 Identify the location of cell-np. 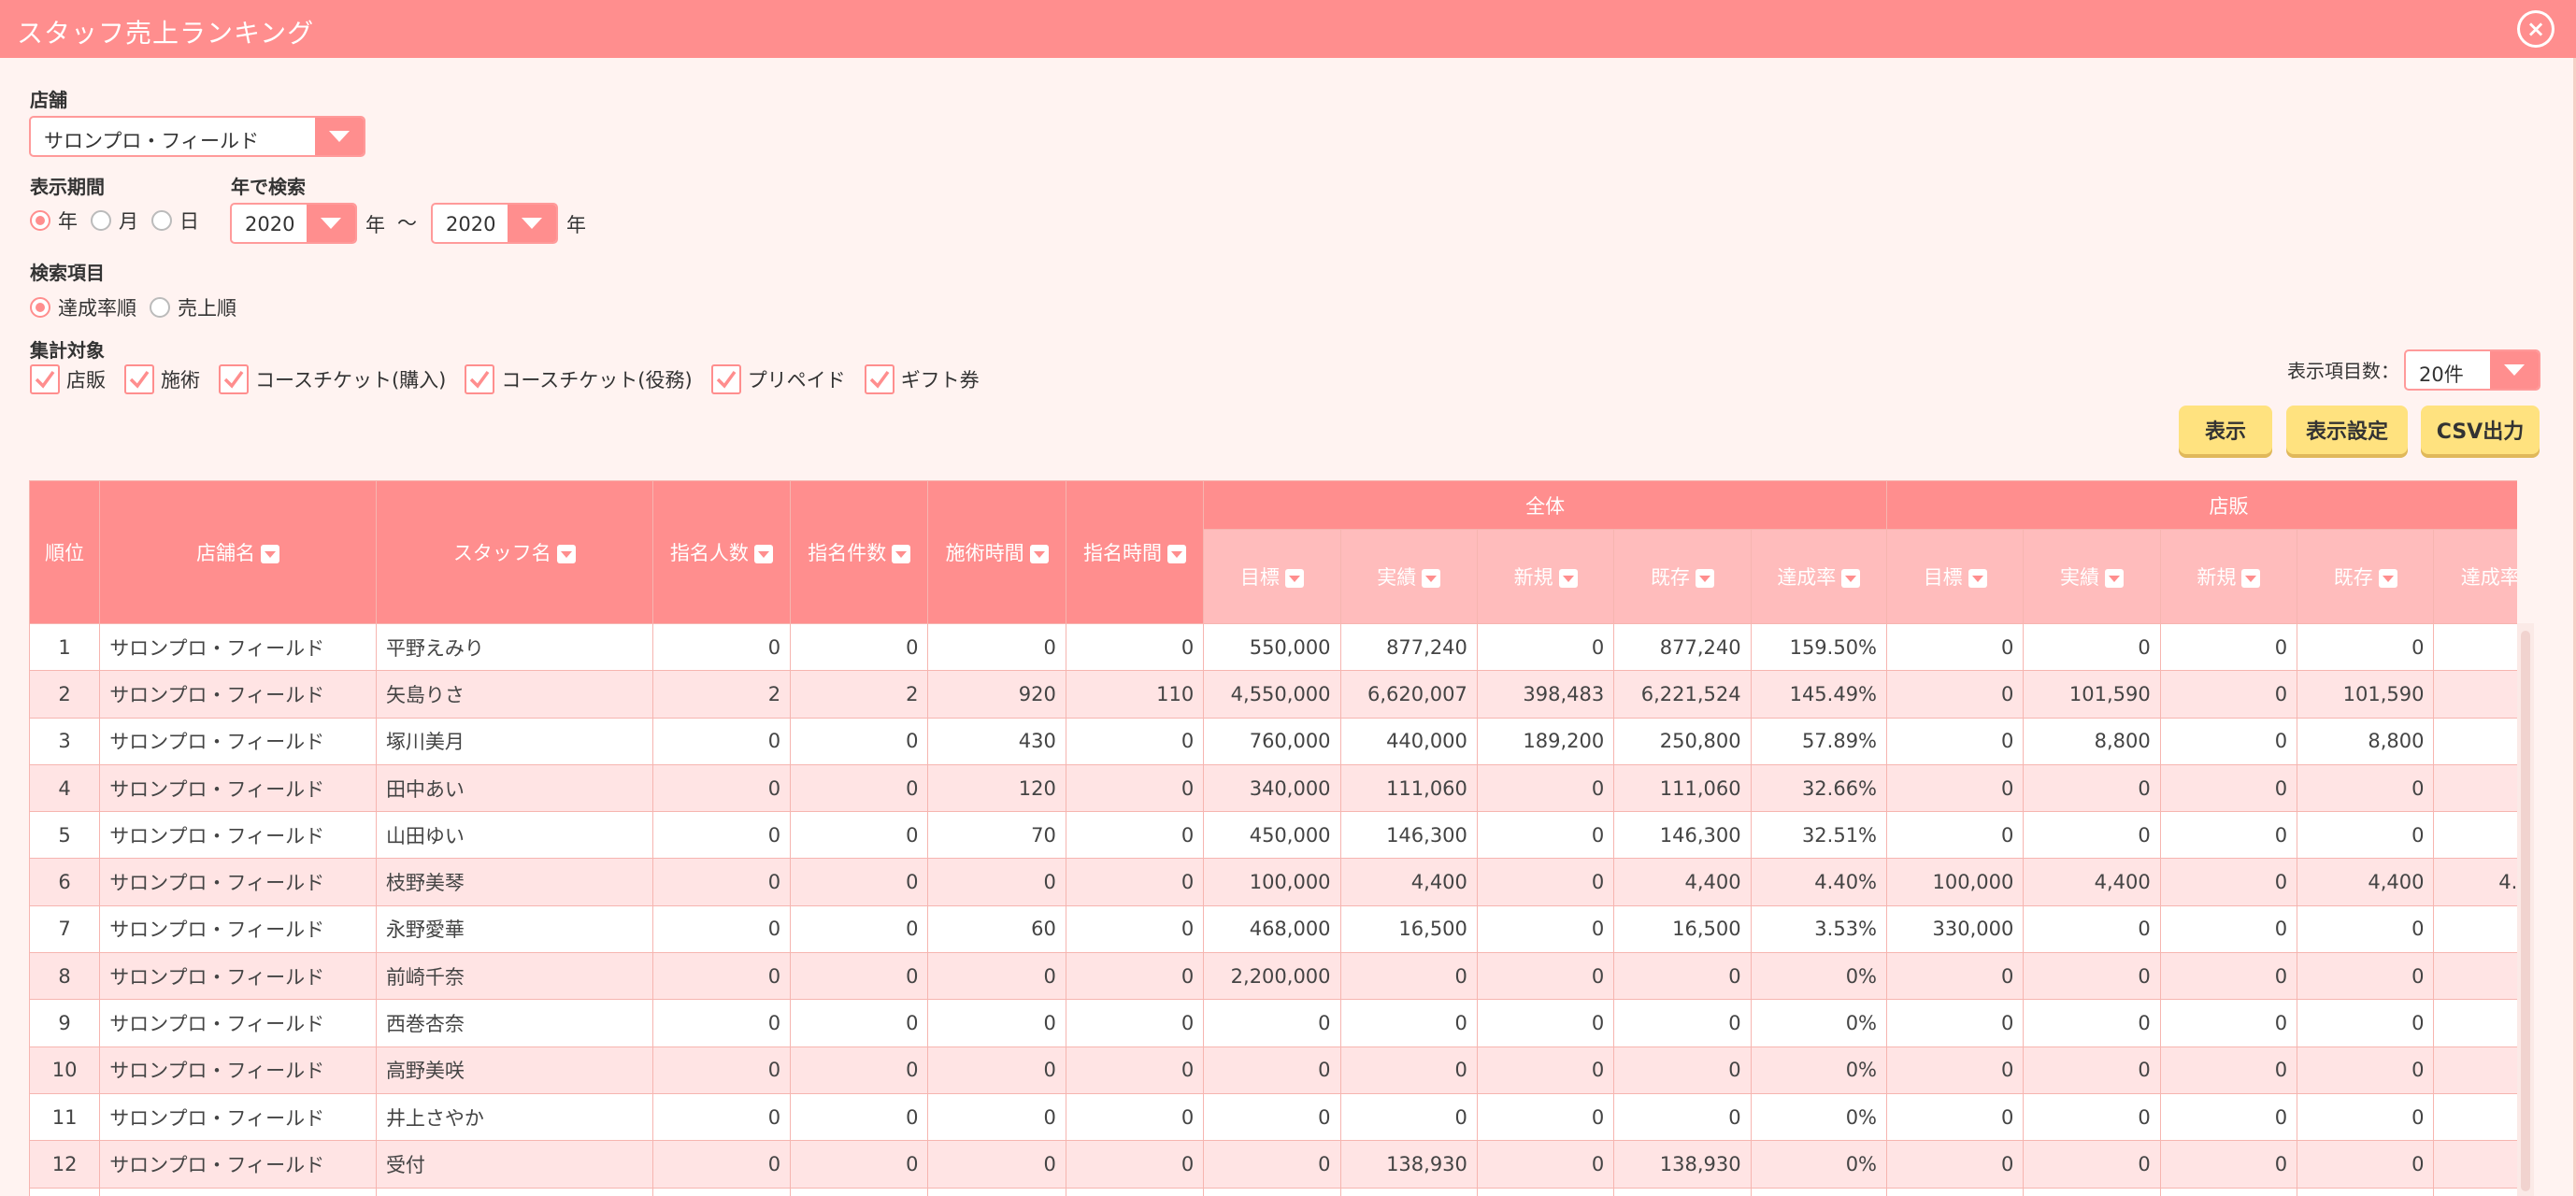
(721, 1191).